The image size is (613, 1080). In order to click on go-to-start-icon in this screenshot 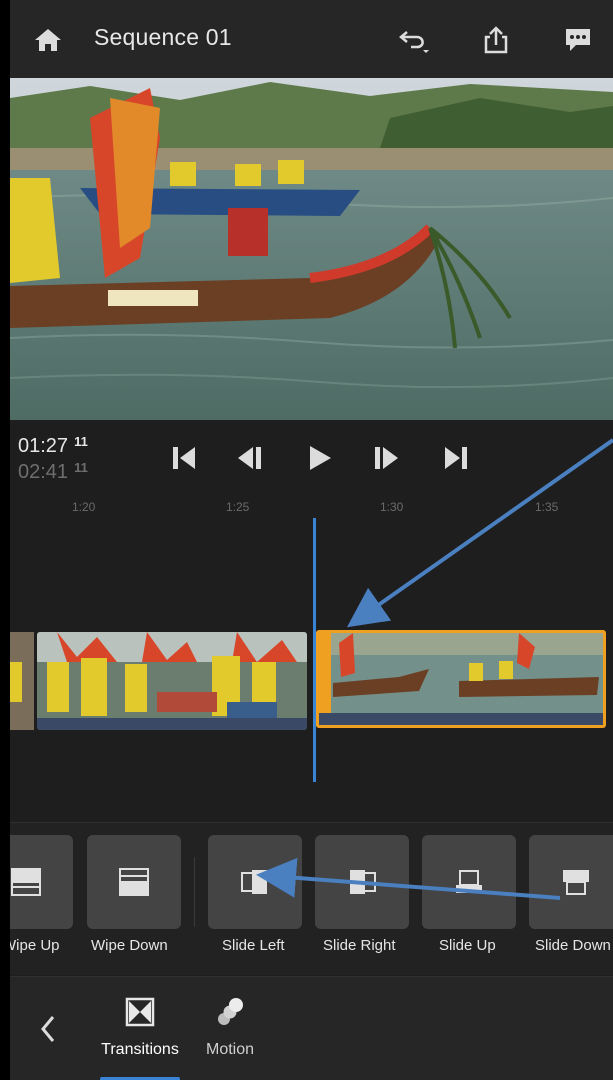, I will do `click(184, 458)`.